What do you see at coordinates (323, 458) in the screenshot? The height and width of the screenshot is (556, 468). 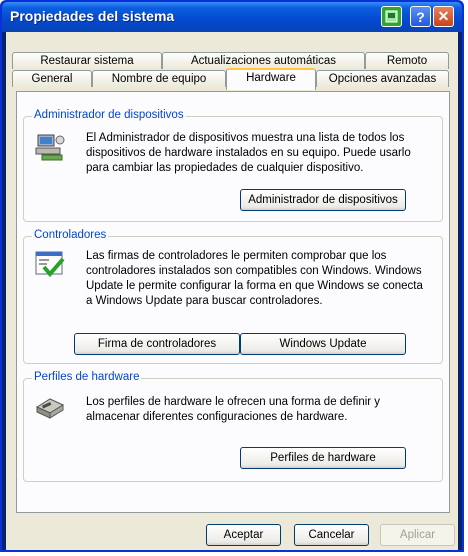 I see `hardware-profiles-button: Perfiles de hardware` at bounding box center [323, 458].